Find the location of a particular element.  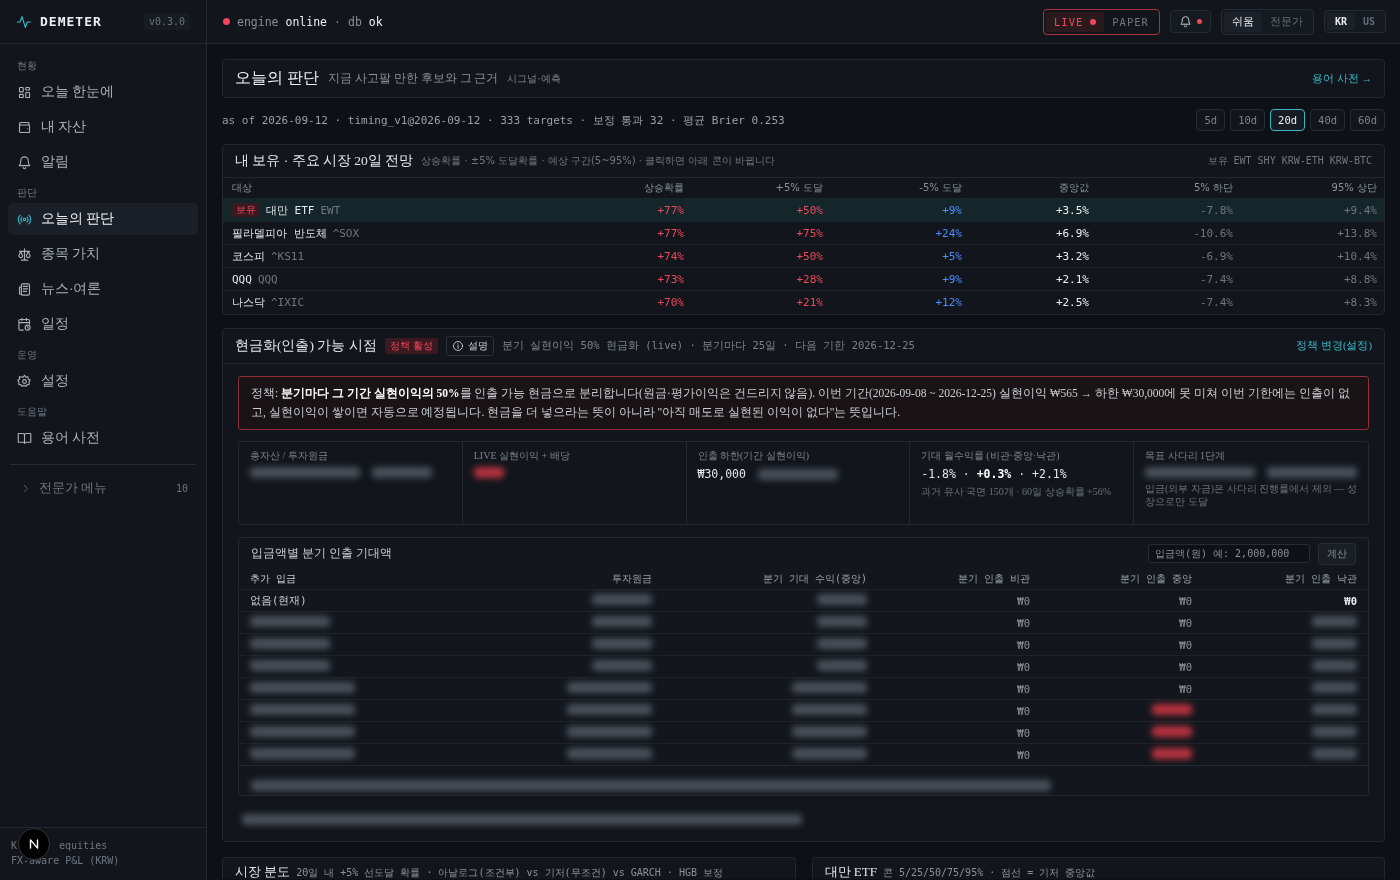

column-header: 중앙값 is located at coordinates (1073, 188).